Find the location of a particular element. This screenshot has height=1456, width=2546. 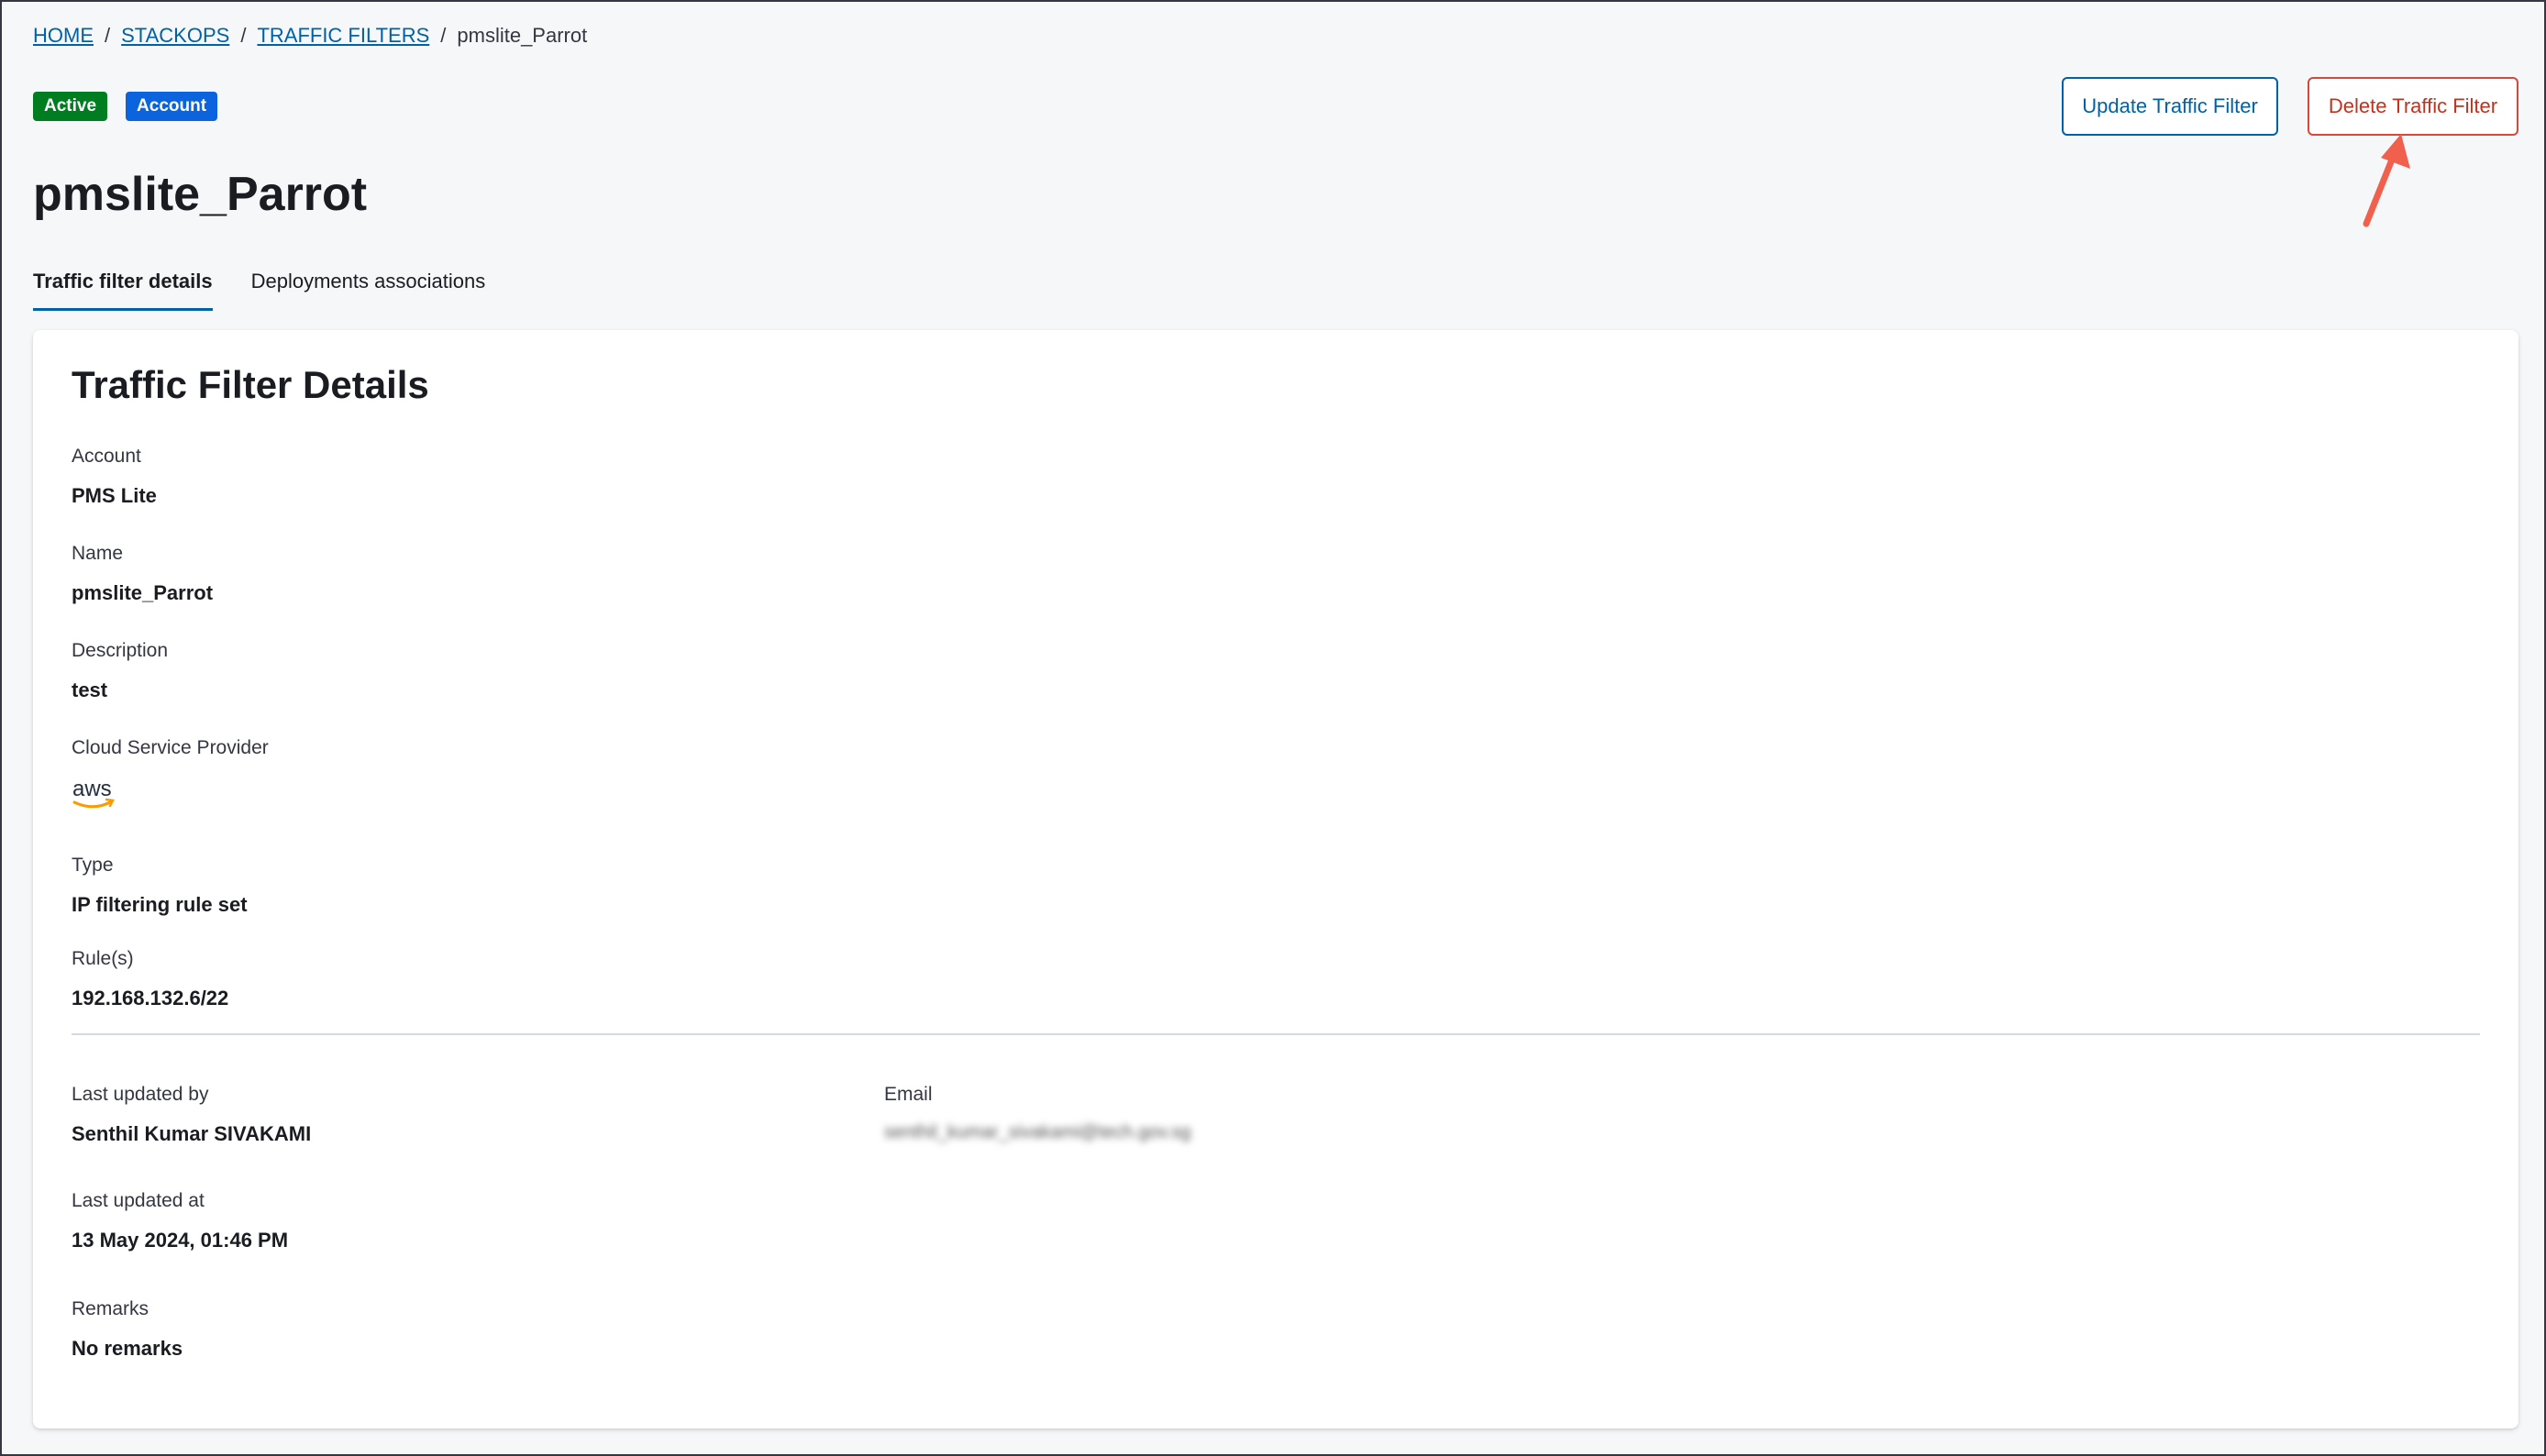

panel-title: Traffic Filter Details is located at coordinates (251, 384).